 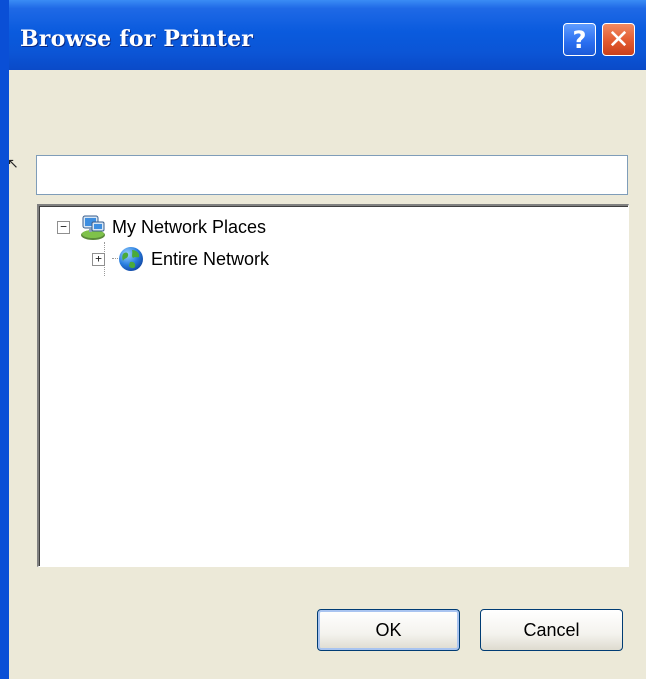 I want to click on help-icon: ?, so click(x=579, y=39).